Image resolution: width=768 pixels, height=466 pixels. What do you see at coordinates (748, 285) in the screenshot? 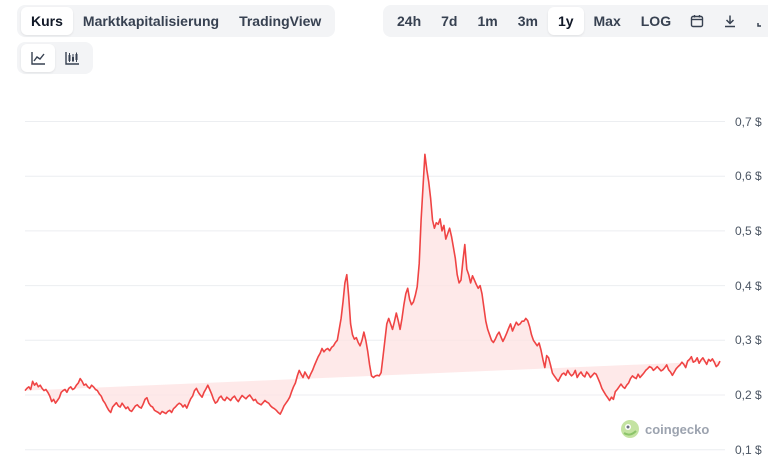
I see `y-tick-label: 0,4 $` at bounding box center [748, 285].